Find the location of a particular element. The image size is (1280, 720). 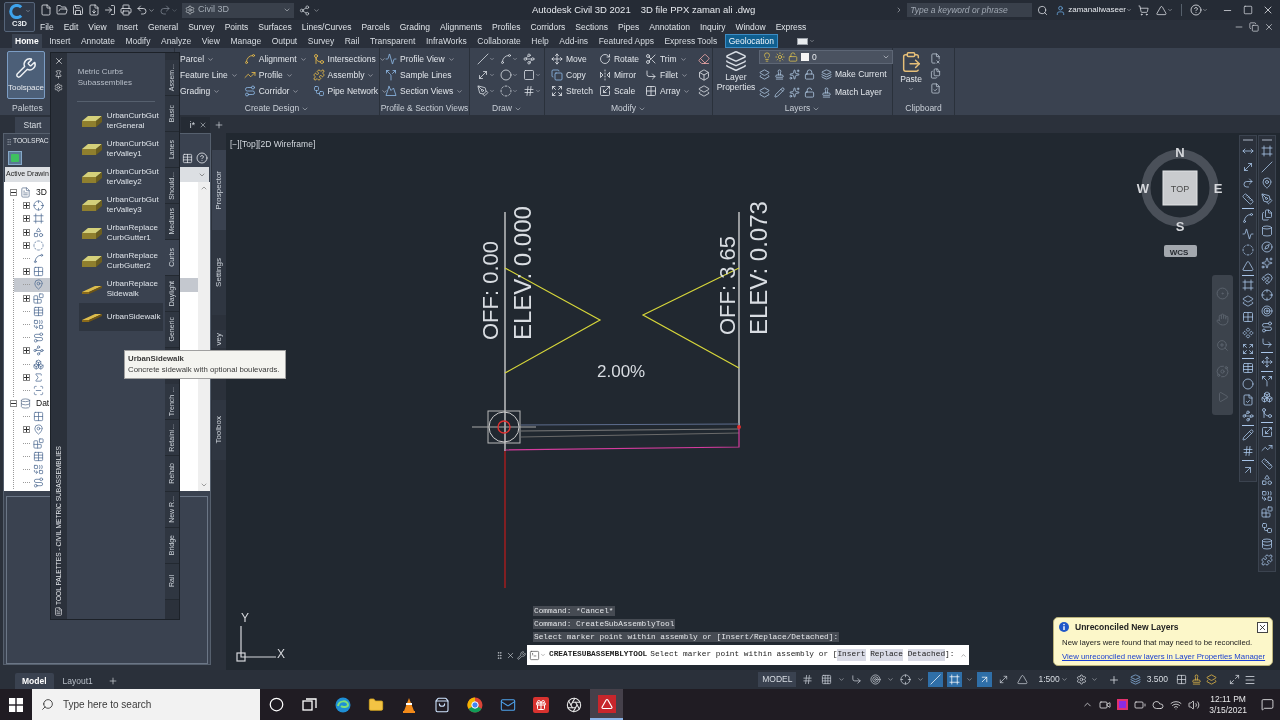

elevation-label: ELEV: 0.000 is located at coordinates (522, 273).